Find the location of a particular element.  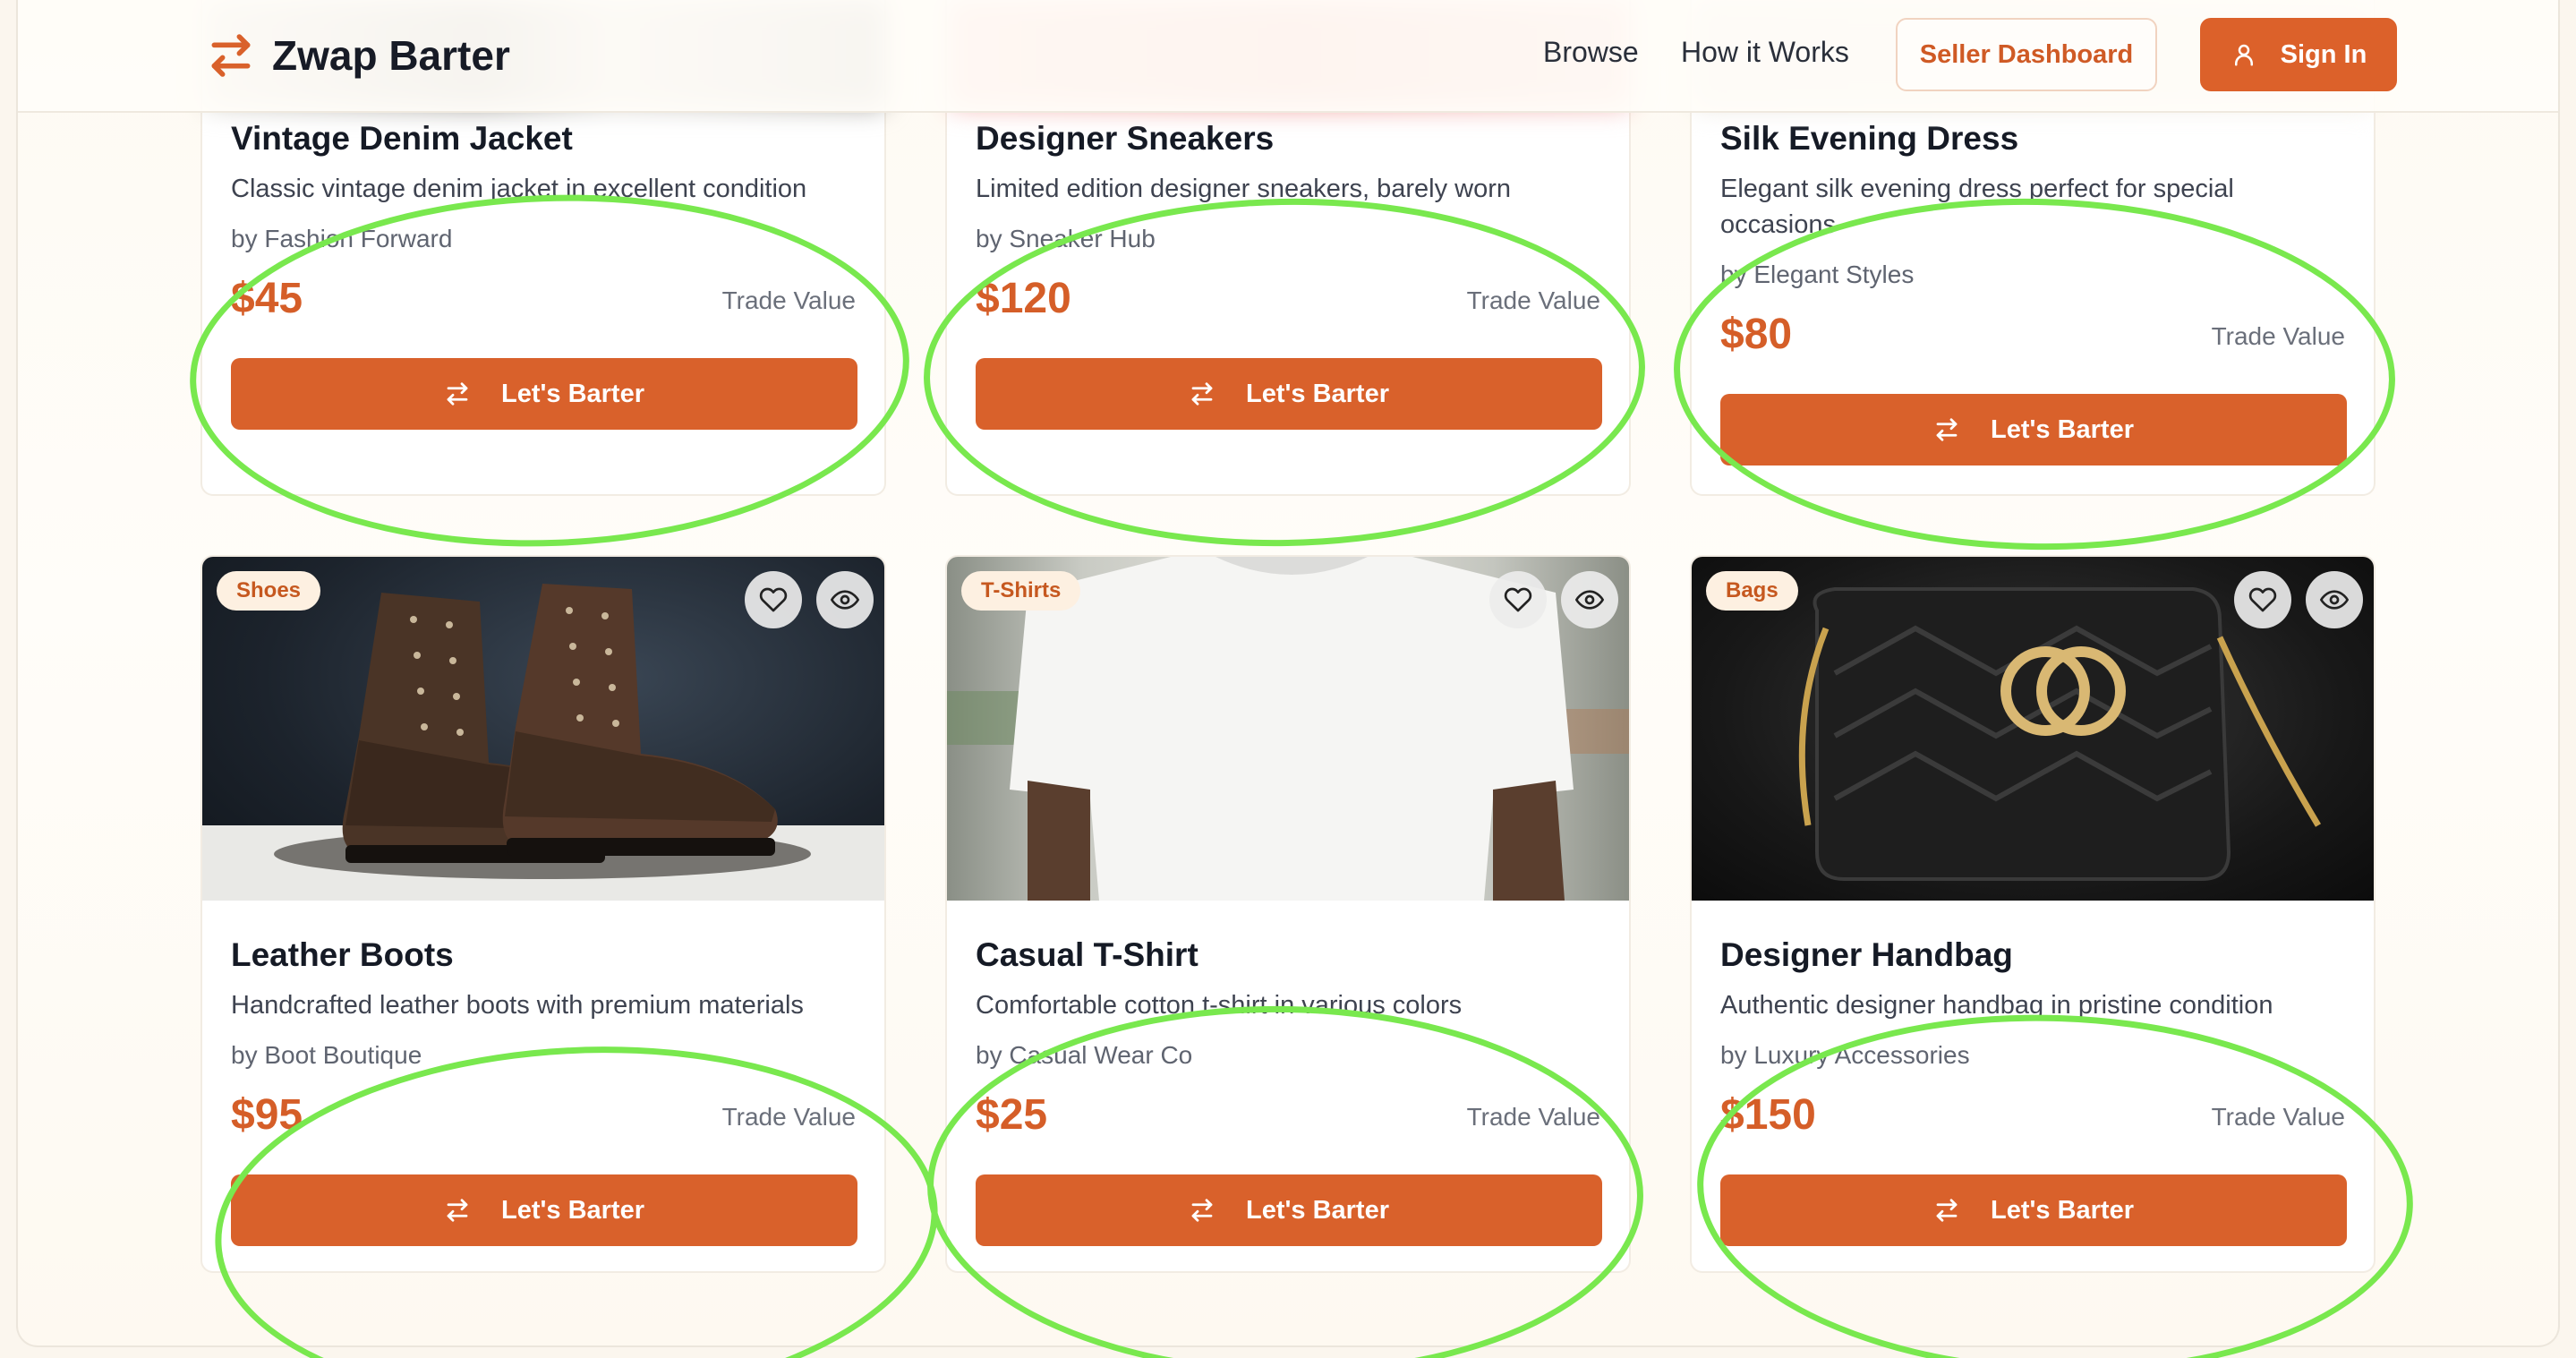

brand-name: Zwap Barter is located at coordinates (391, 55).